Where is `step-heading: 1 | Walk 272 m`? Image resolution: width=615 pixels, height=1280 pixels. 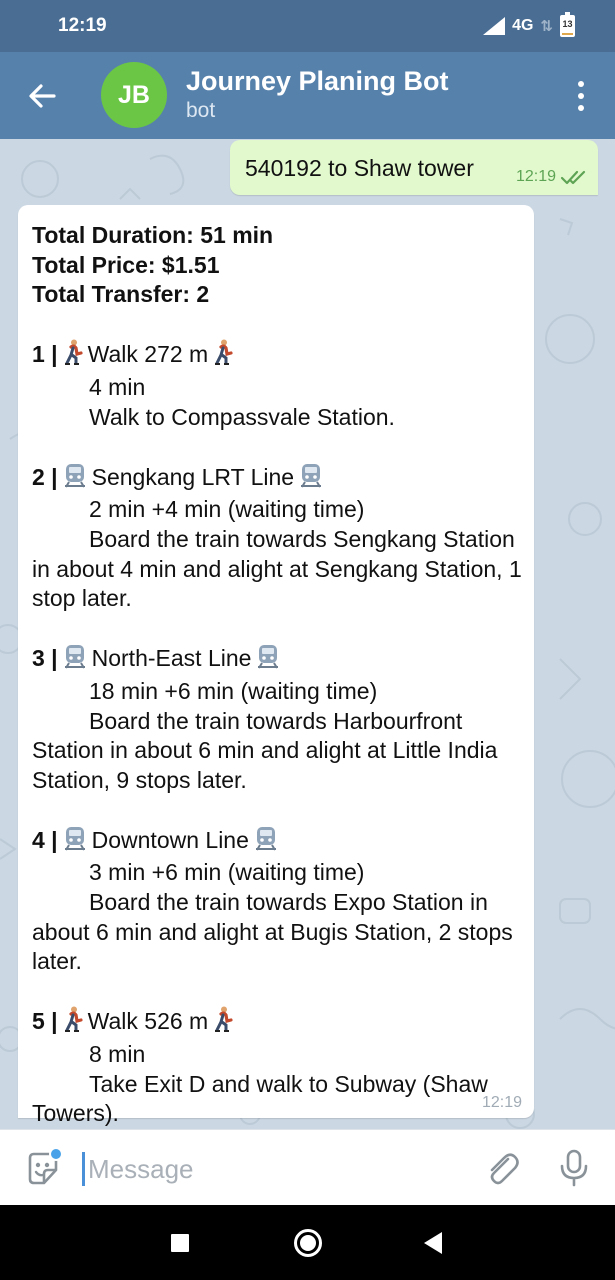
step-heading: 1 | Walk 272 m is located at coordinates (279, 356).